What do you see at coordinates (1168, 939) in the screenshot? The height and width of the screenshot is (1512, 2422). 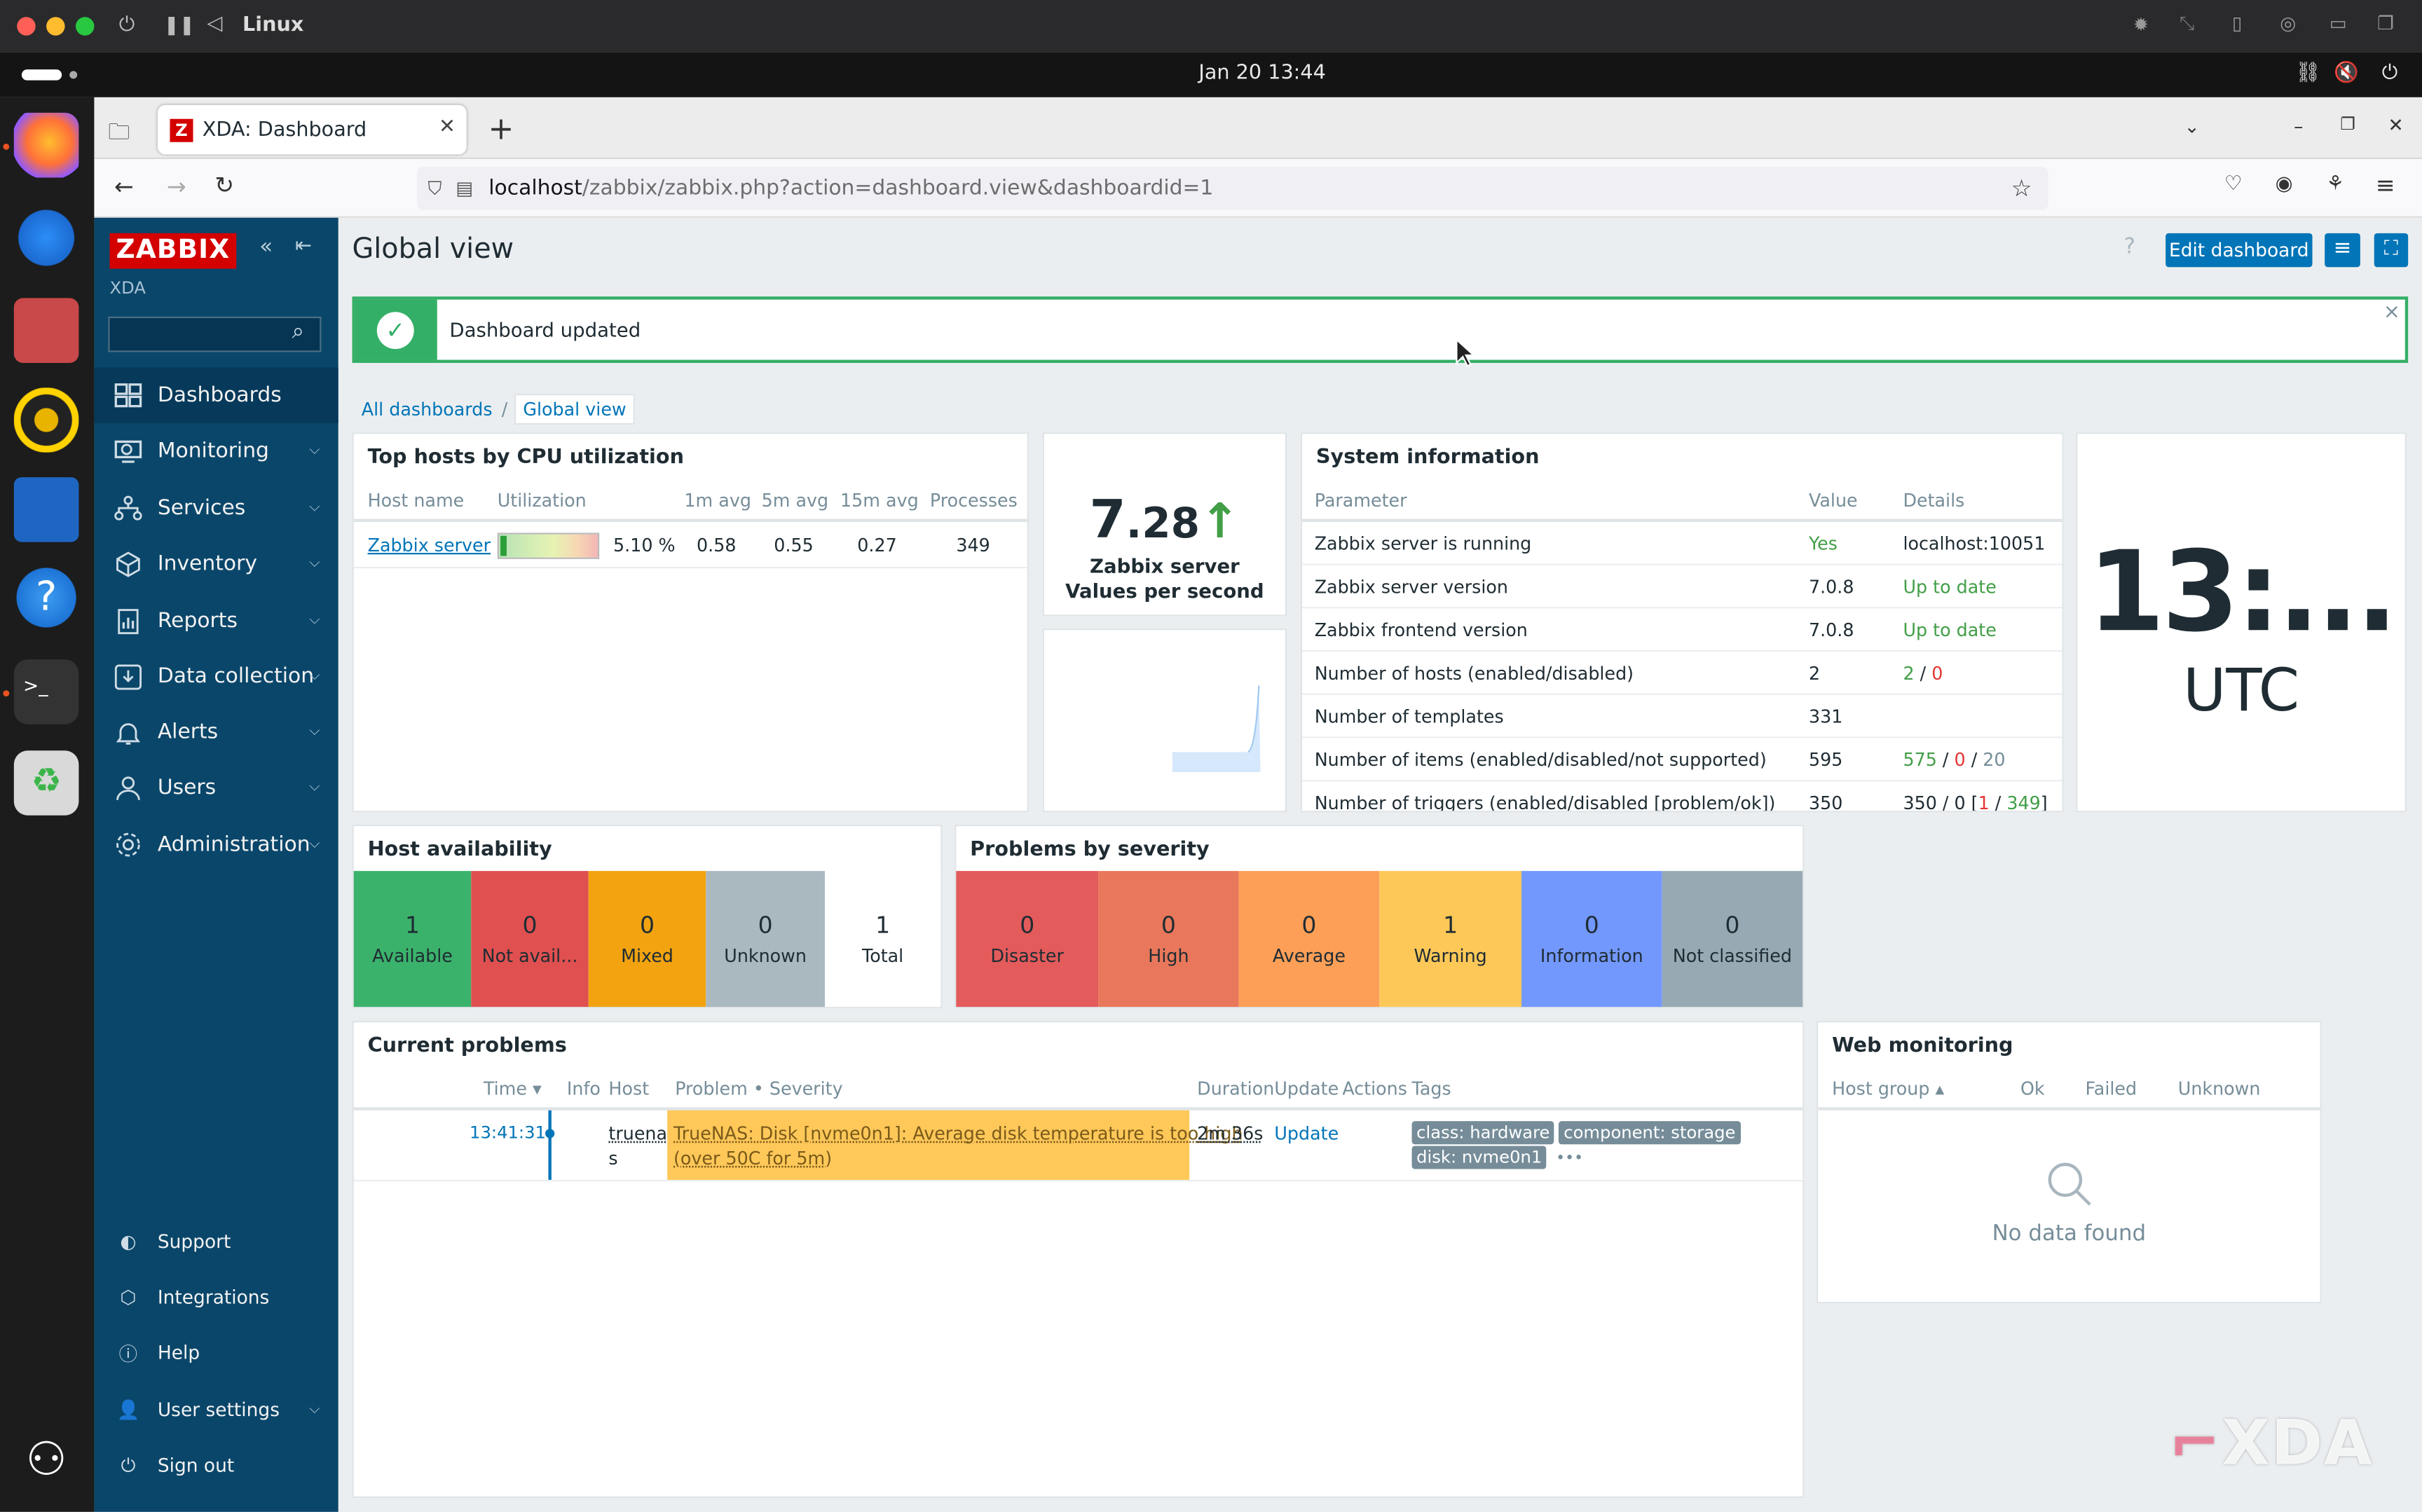 I see `severity-high: 0 High` at bounding box center [1168, 939].